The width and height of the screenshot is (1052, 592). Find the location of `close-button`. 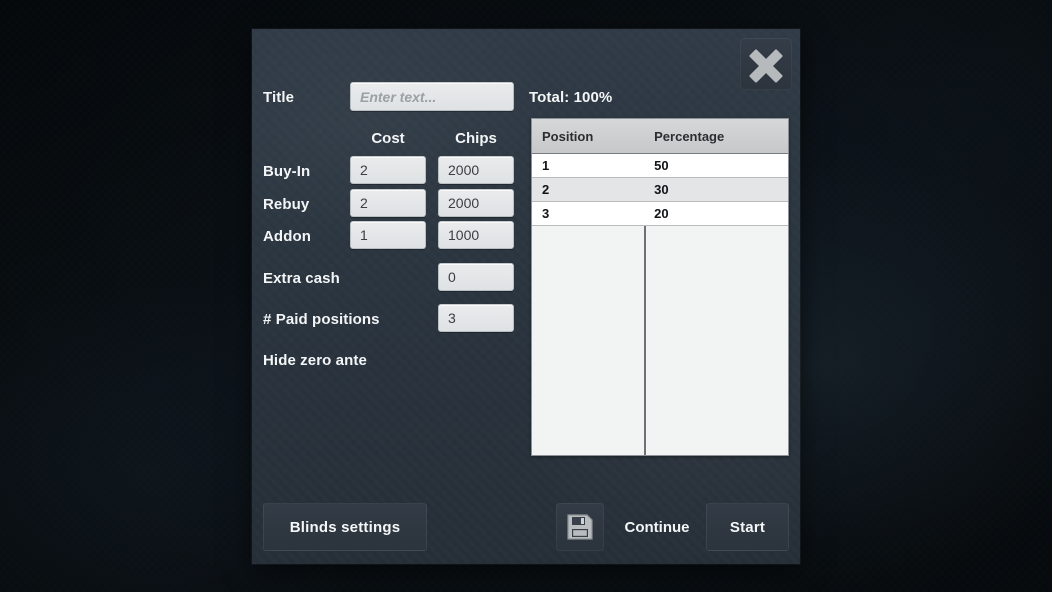

close-button is located at coordinates (766, 64).